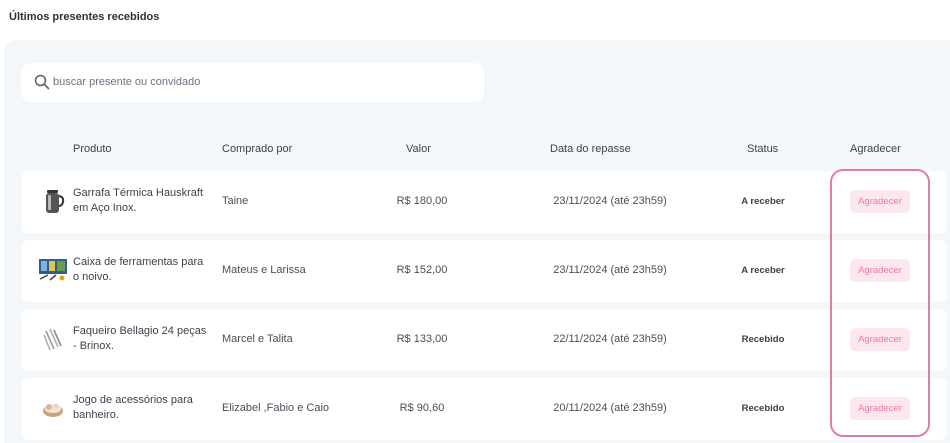 The width and height of the screenshot is (950, 443). Describe the element at coordinates (55, 201) in the screenshot. I see `thermos-icon` at that location.